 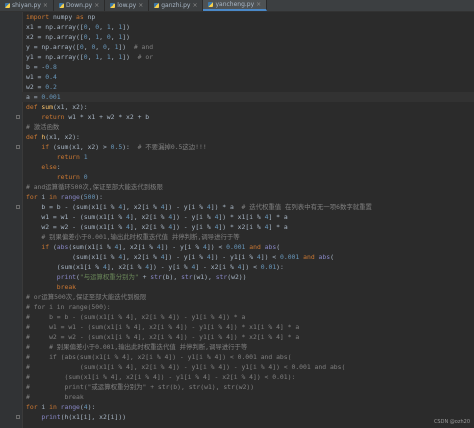 I want to click on tab-down: Down.py ×, so click(x=80, y=5).